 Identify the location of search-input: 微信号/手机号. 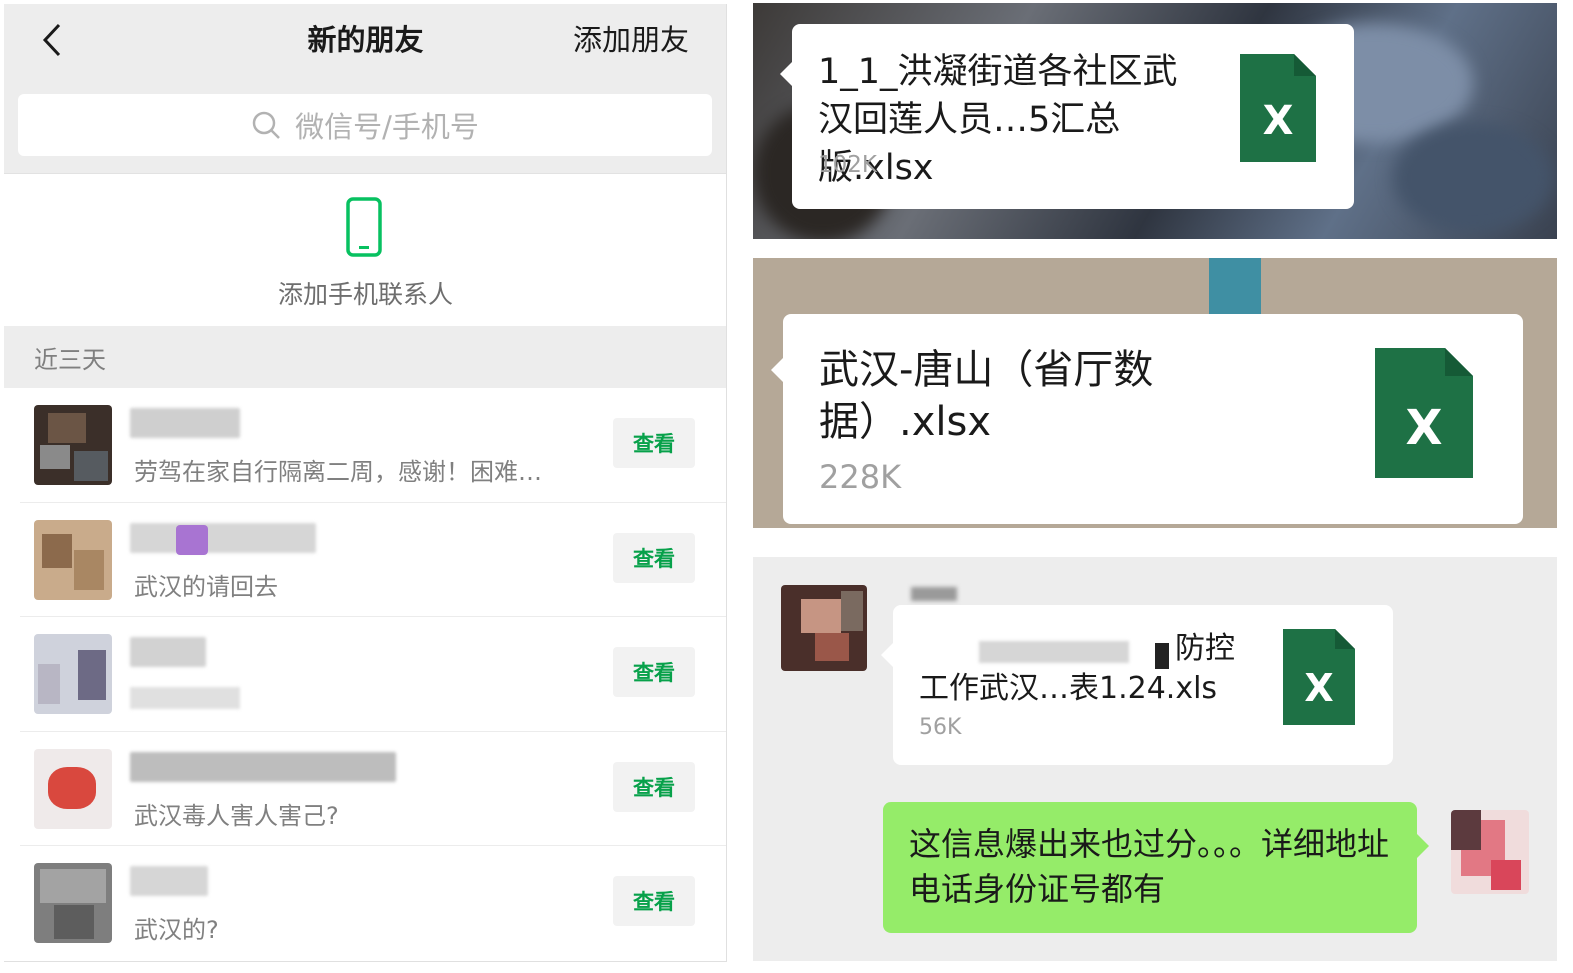
(365, 125).